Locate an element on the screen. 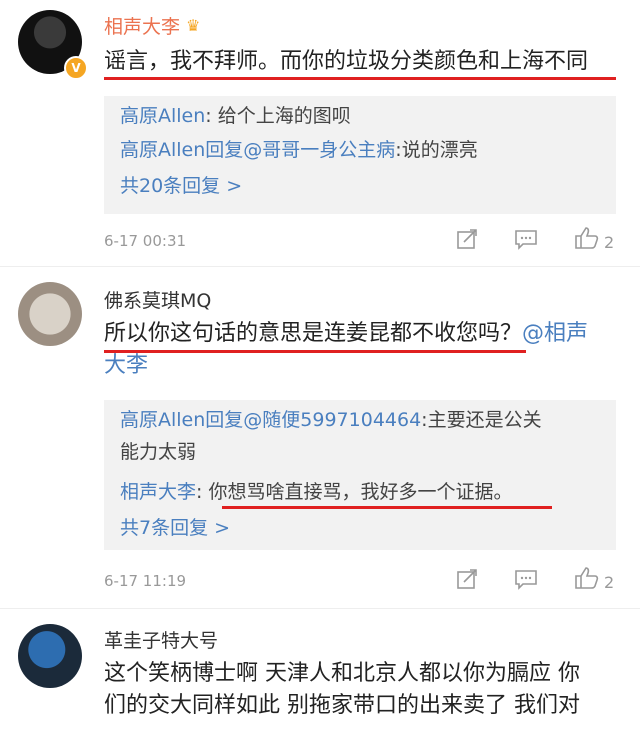 This screenshot has height=732, width=640. reply-author: 相声大李 is located at coordinates (158, 492).